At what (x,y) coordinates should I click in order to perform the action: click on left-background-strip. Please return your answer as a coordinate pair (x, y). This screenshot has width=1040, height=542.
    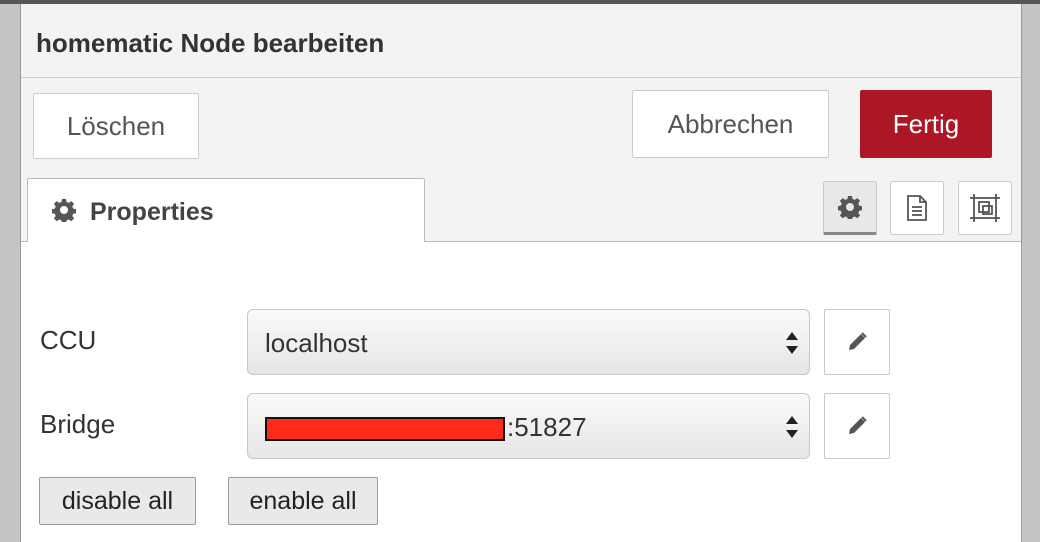
    Looking at the image, I should click on (10, 273).